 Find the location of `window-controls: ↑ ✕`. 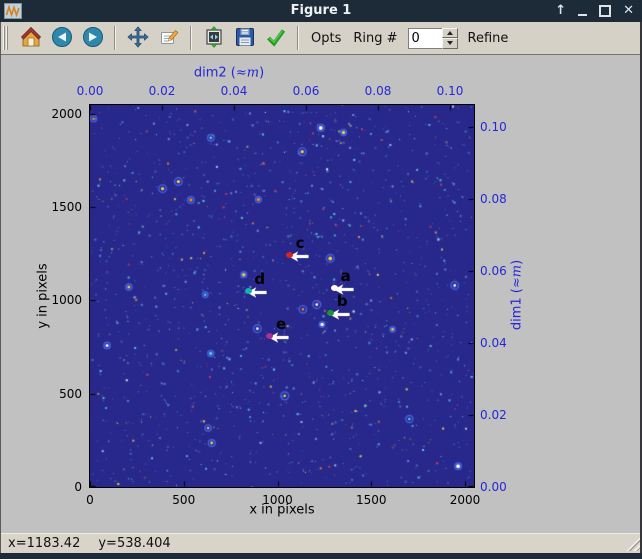

window-controls: ↑ ✕ is located at coordinates (594, 11).